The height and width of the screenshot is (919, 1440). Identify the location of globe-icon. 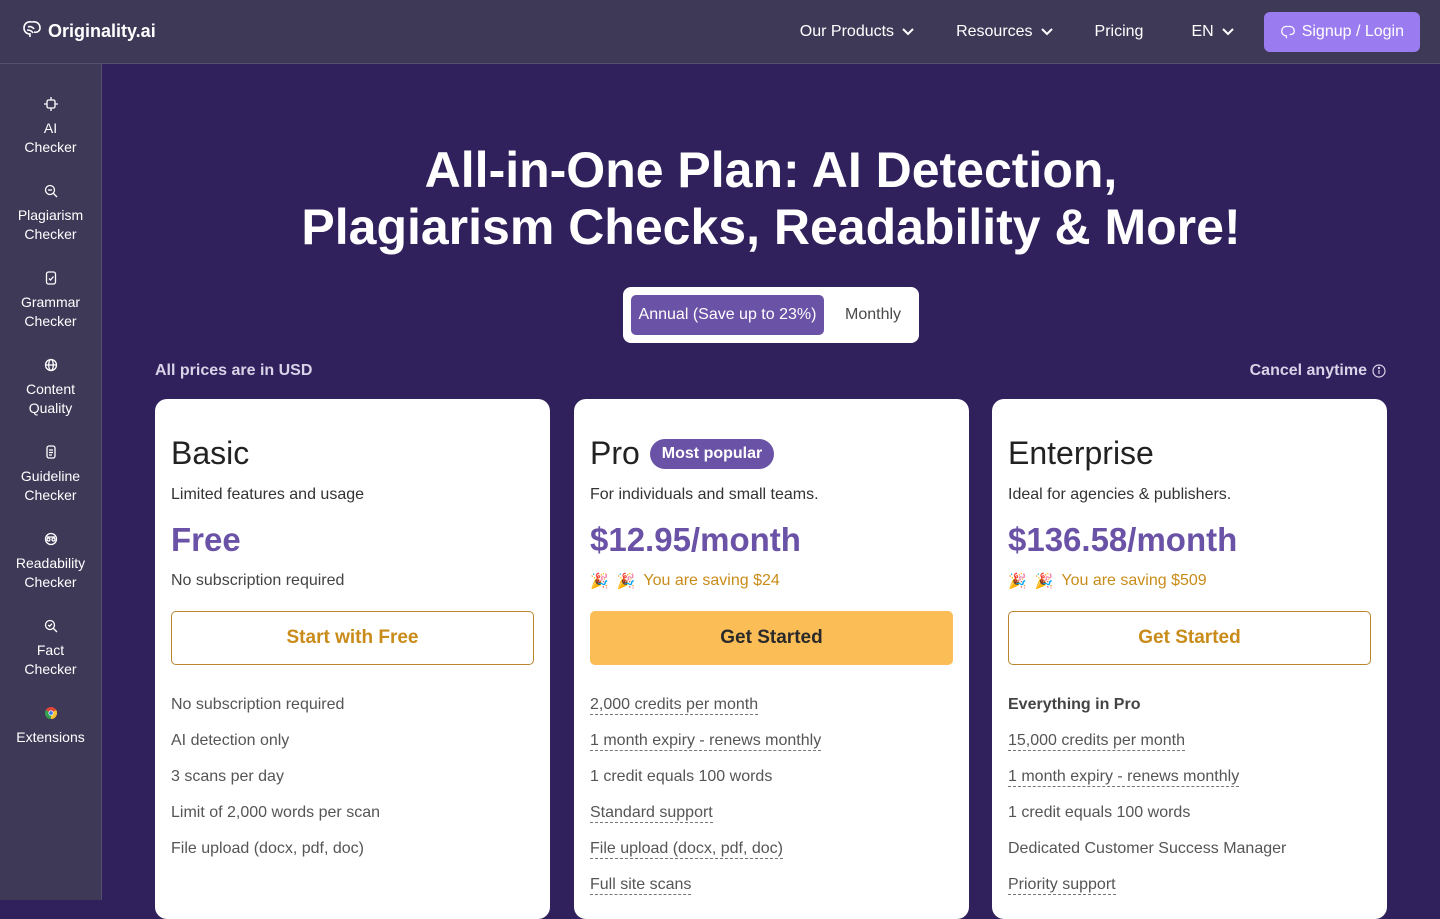
(51, 365).